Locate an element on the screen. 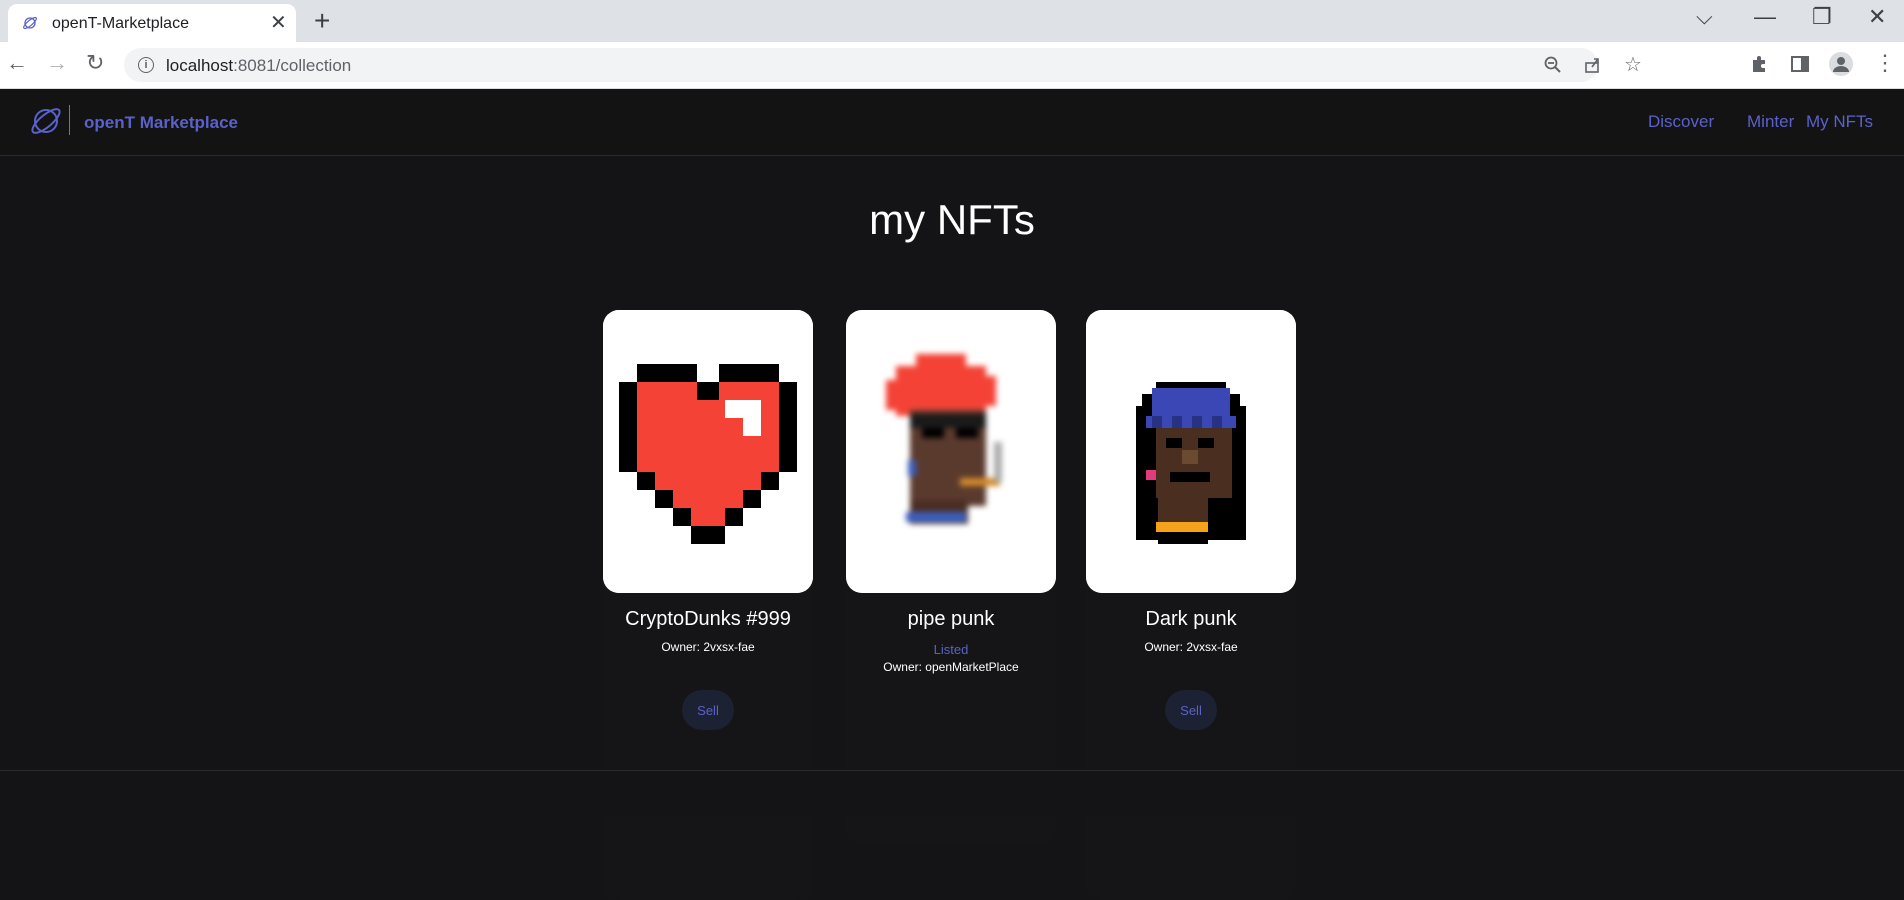  listed-status: Listed is located at coordinates (951, 649).